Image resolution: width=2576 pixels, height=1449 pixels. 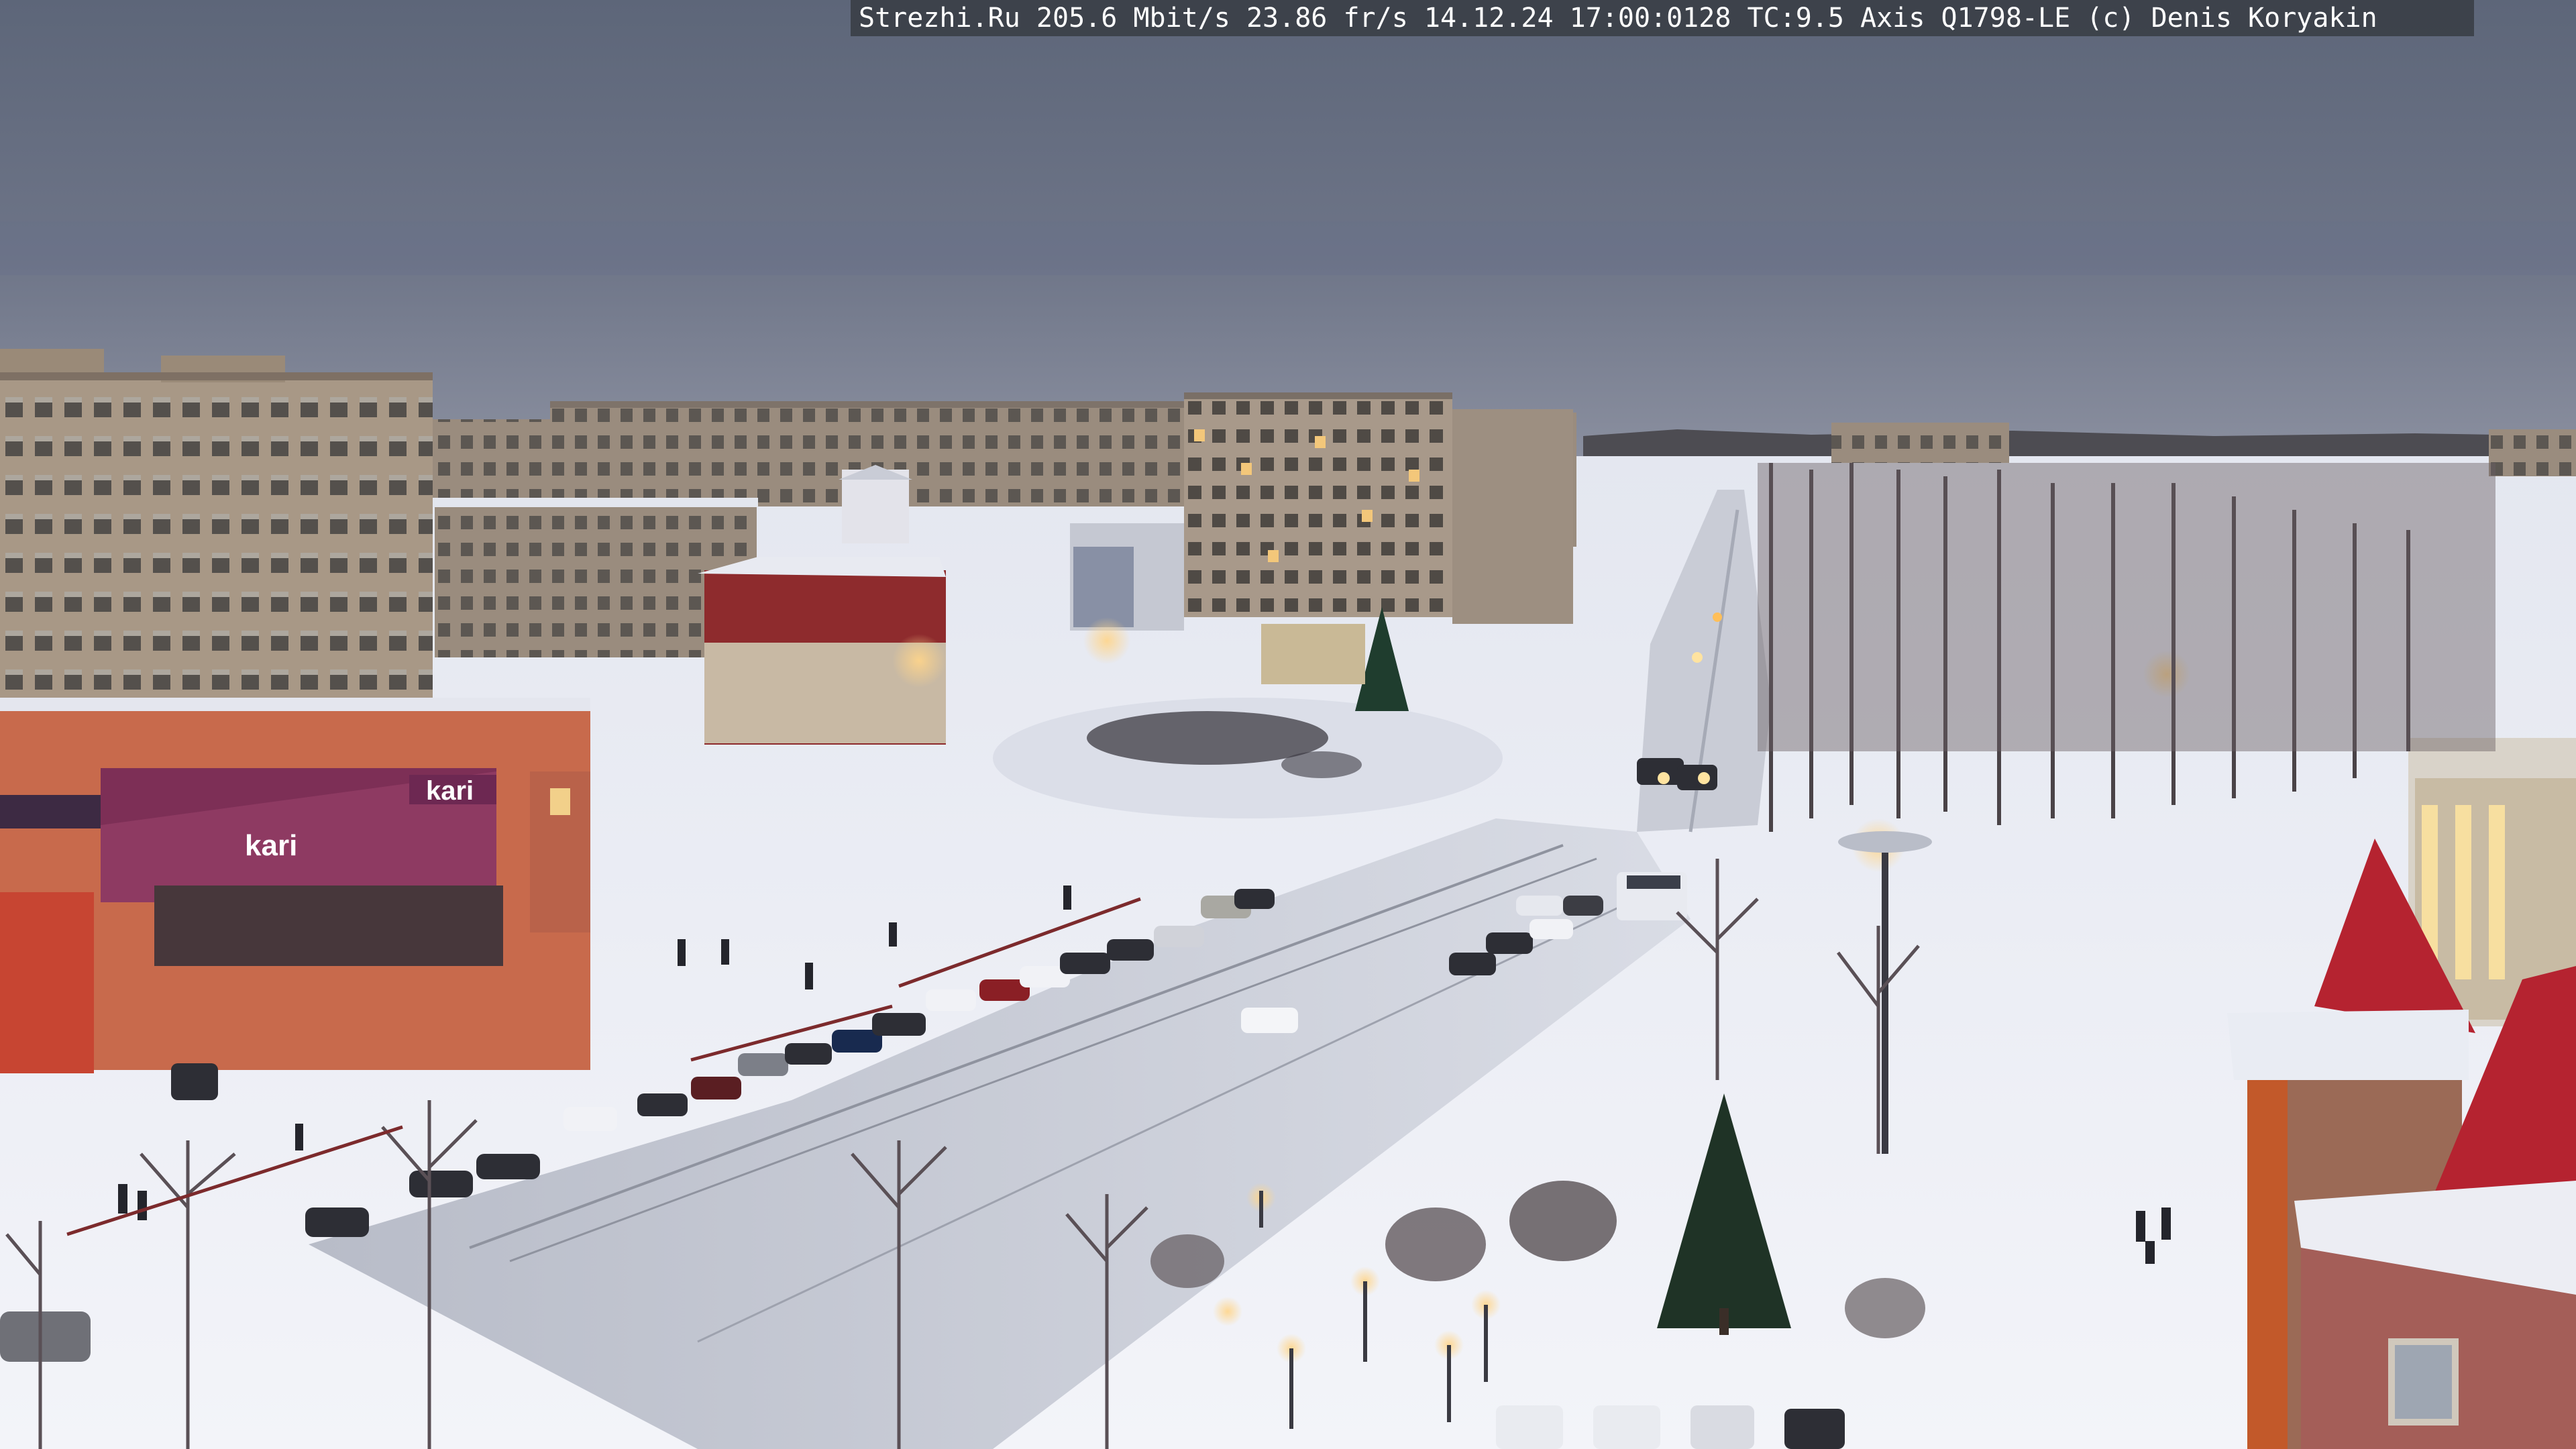 I want to click on central-tall-building, so click(x=1378, y=508).